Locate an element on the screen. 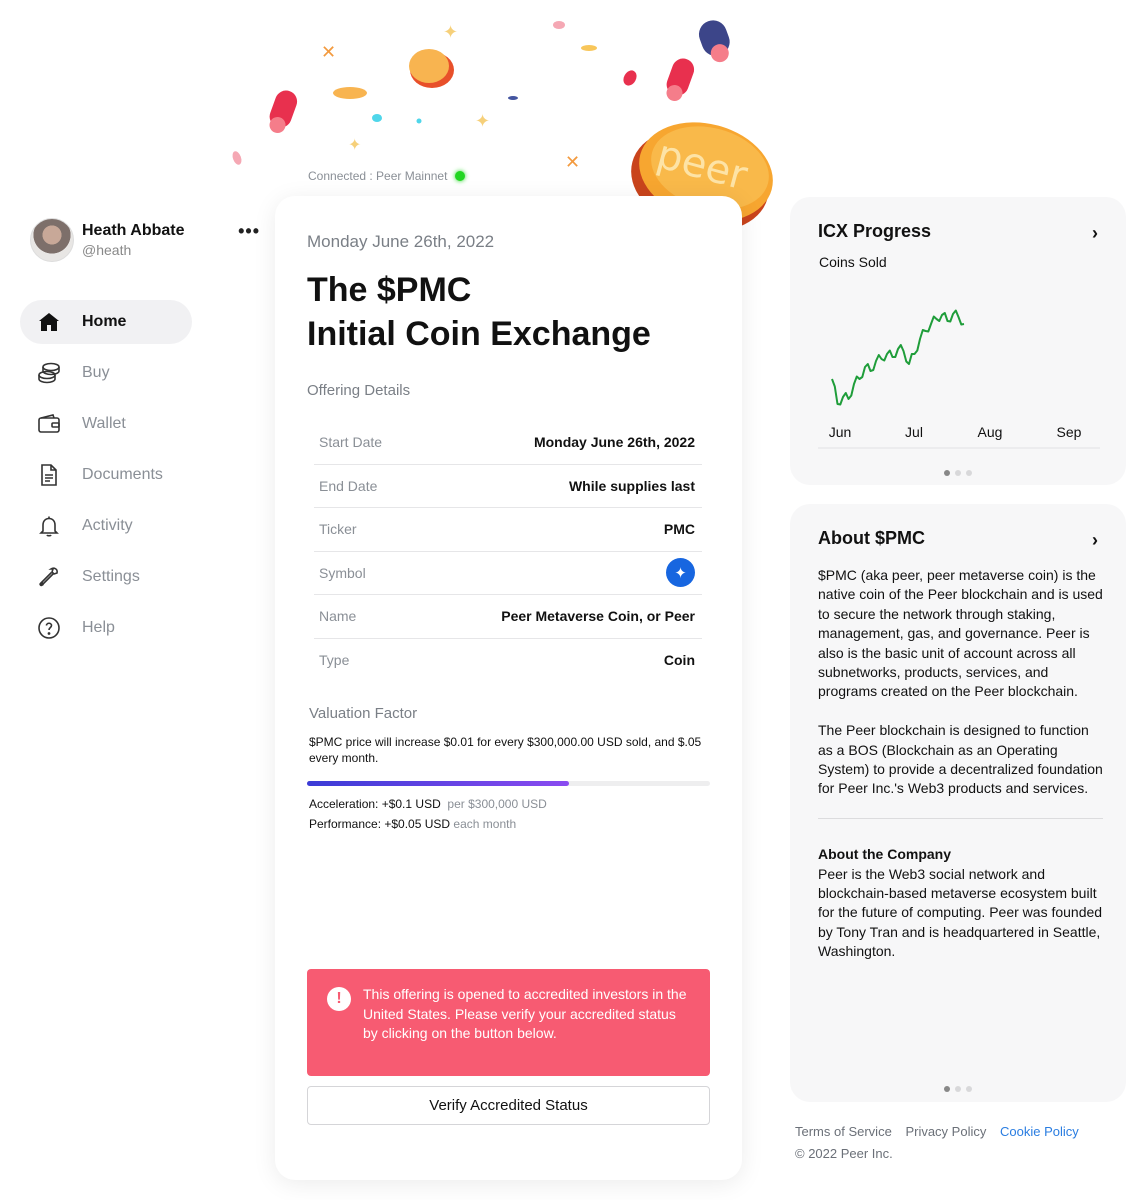 This screenshot has height=1200, width=1146. sidebar-item-label: Settings is located at coordinates (111, 576).